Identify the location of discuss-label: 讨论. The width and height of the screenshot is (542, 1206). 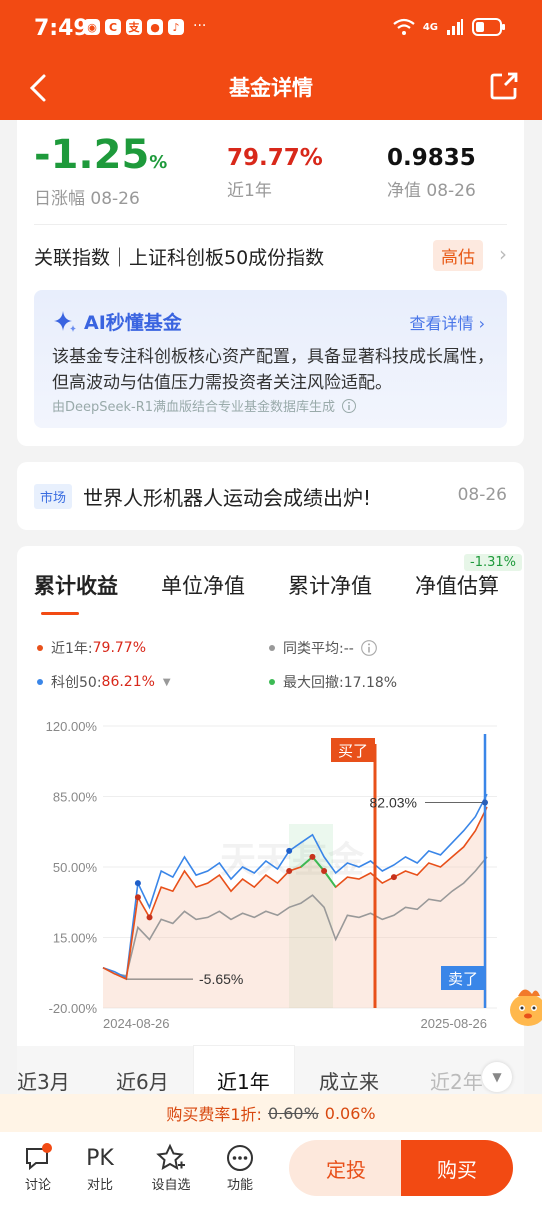
(37, 1185).